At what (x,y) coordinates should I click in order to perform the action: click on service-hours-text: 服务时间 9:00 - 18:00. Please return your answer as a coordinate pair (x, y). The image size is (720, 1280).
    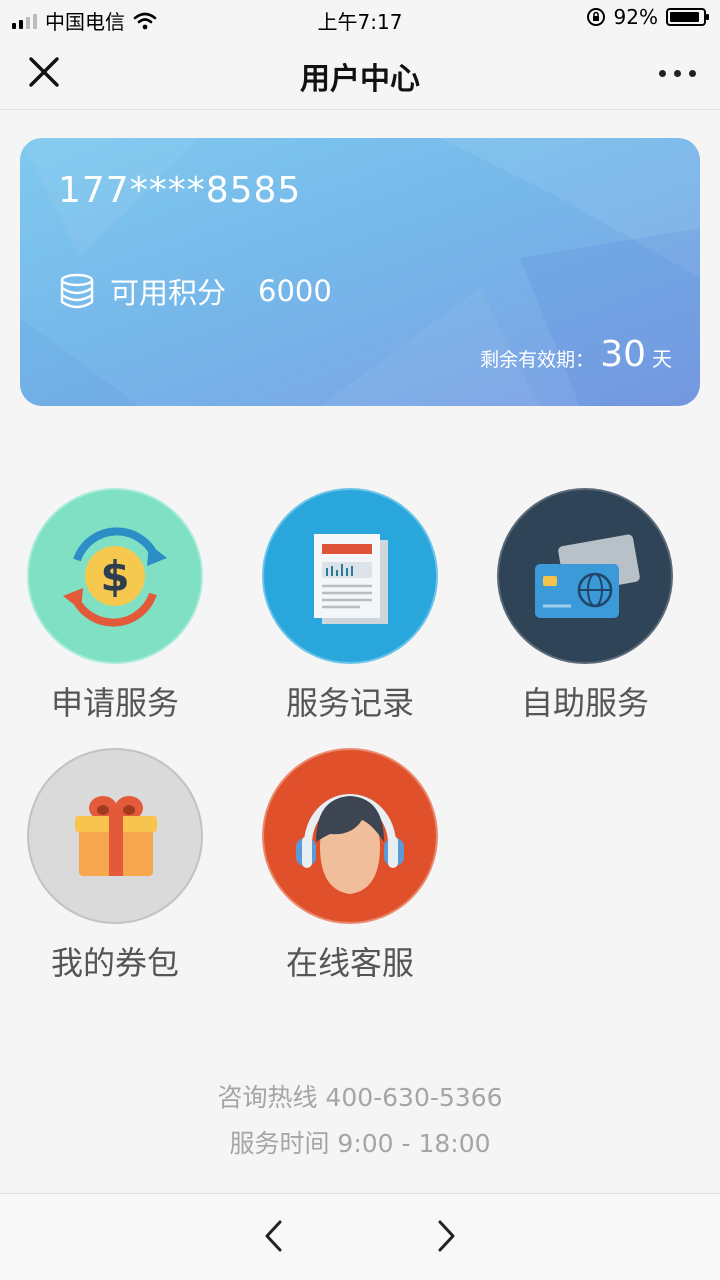
    Looking at the image, I should click on (360, 1143).